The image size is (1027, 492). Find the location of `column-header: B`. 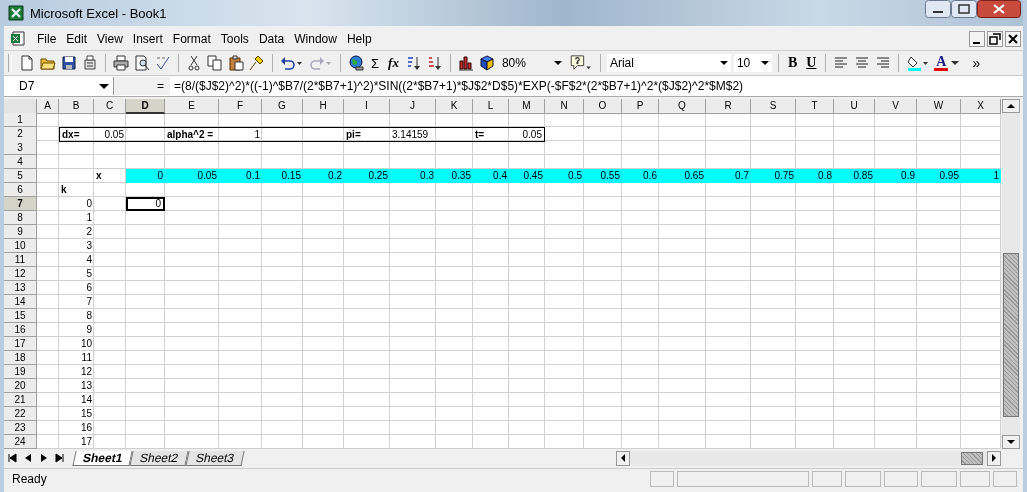

column-header: B is located at coordinates (76, 106).